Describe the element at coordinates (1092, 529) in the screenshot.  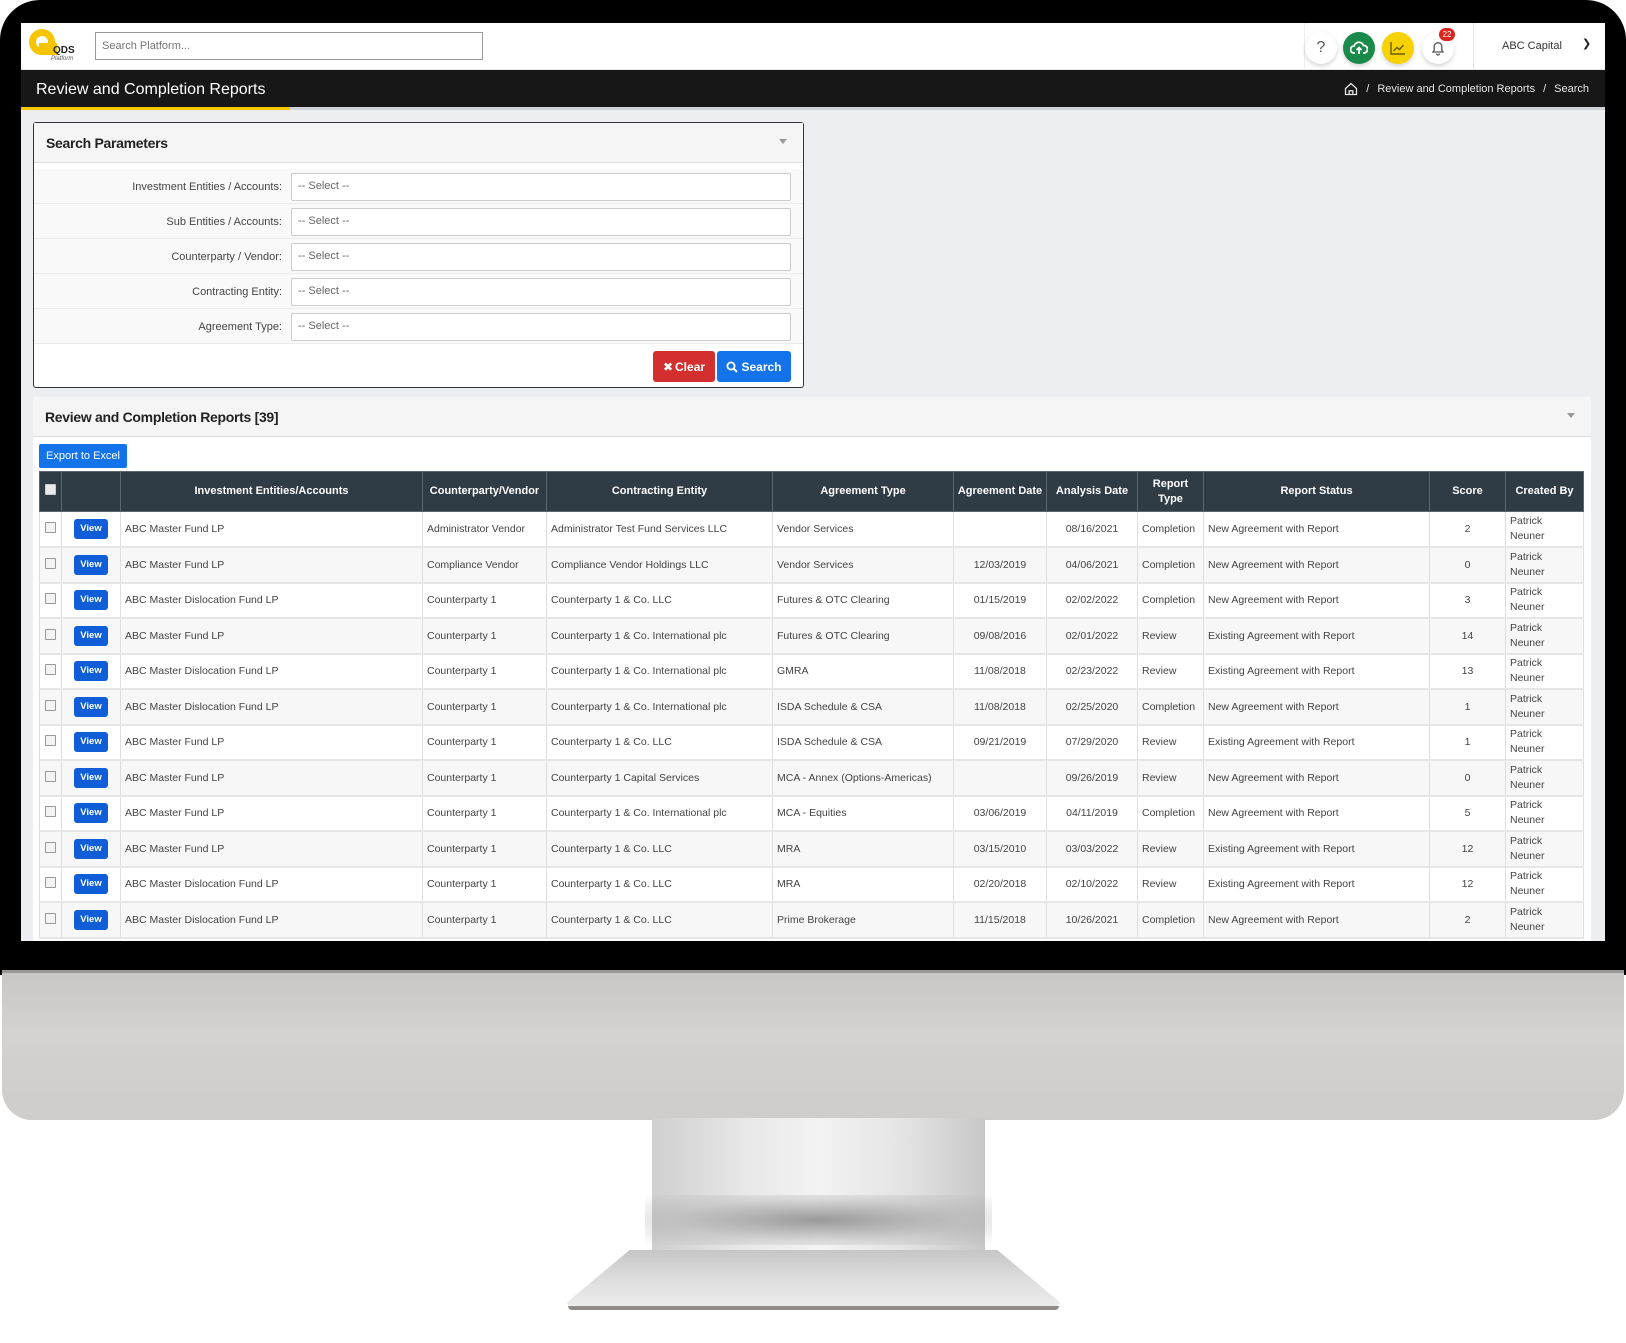
I see `cell-analysis-date: 08/16/2021` at that location.